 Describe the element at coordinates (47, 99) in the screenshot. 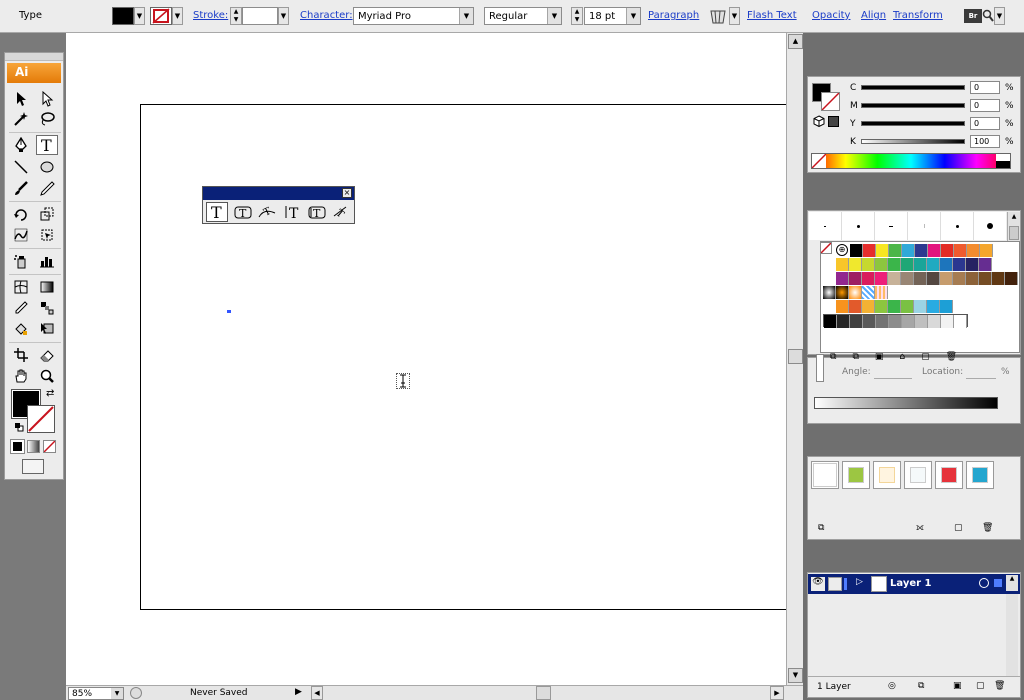

I see `direct-selection-tool` at that location.